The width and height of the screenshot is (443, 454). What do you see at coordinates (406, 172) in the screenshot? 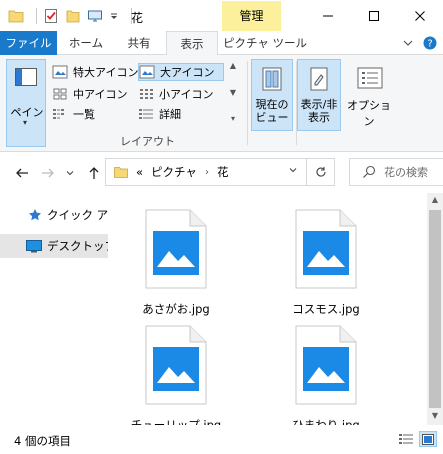
I see `search-input: 花の検索` at bounding box center [406, 172].